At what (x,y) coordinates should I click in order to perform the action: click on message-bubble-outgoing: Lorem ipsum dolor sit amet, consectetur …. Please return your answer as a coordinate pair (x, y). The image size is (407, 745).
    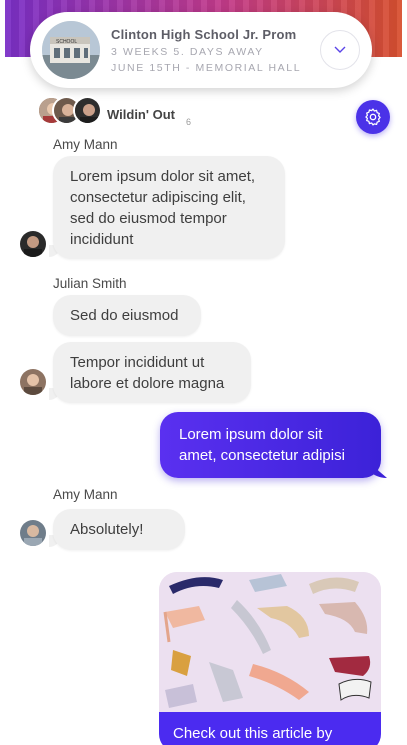
    Looking at the image, I should click on (270, 445).